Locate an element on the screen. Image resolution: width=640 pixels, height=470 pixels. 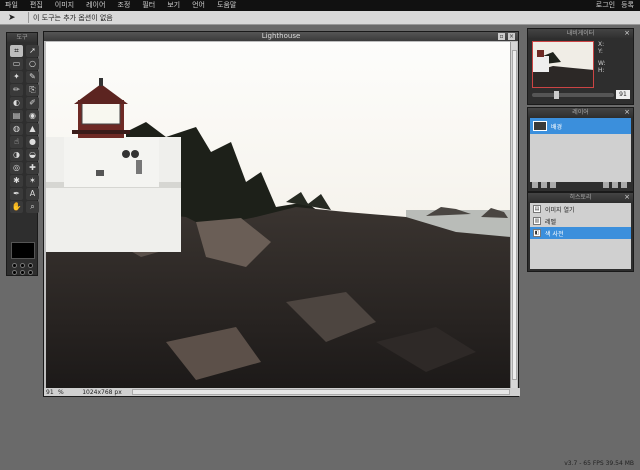
width-label: W: is located at coordinates (602, 63).